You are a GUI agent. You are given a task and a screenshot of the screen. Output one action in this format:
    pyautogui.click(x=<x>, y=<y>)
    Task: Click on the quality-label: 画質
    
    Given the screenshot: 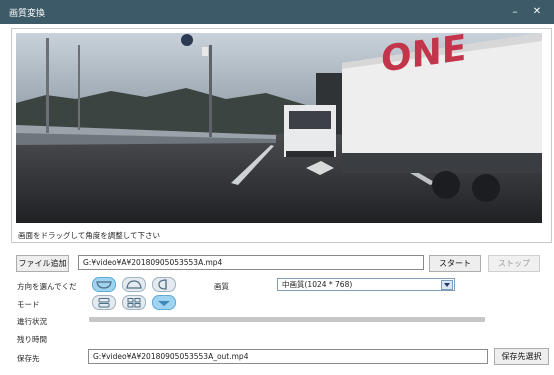 What is the action you would take?
    pyautogui.click(x=221, y=286)
    